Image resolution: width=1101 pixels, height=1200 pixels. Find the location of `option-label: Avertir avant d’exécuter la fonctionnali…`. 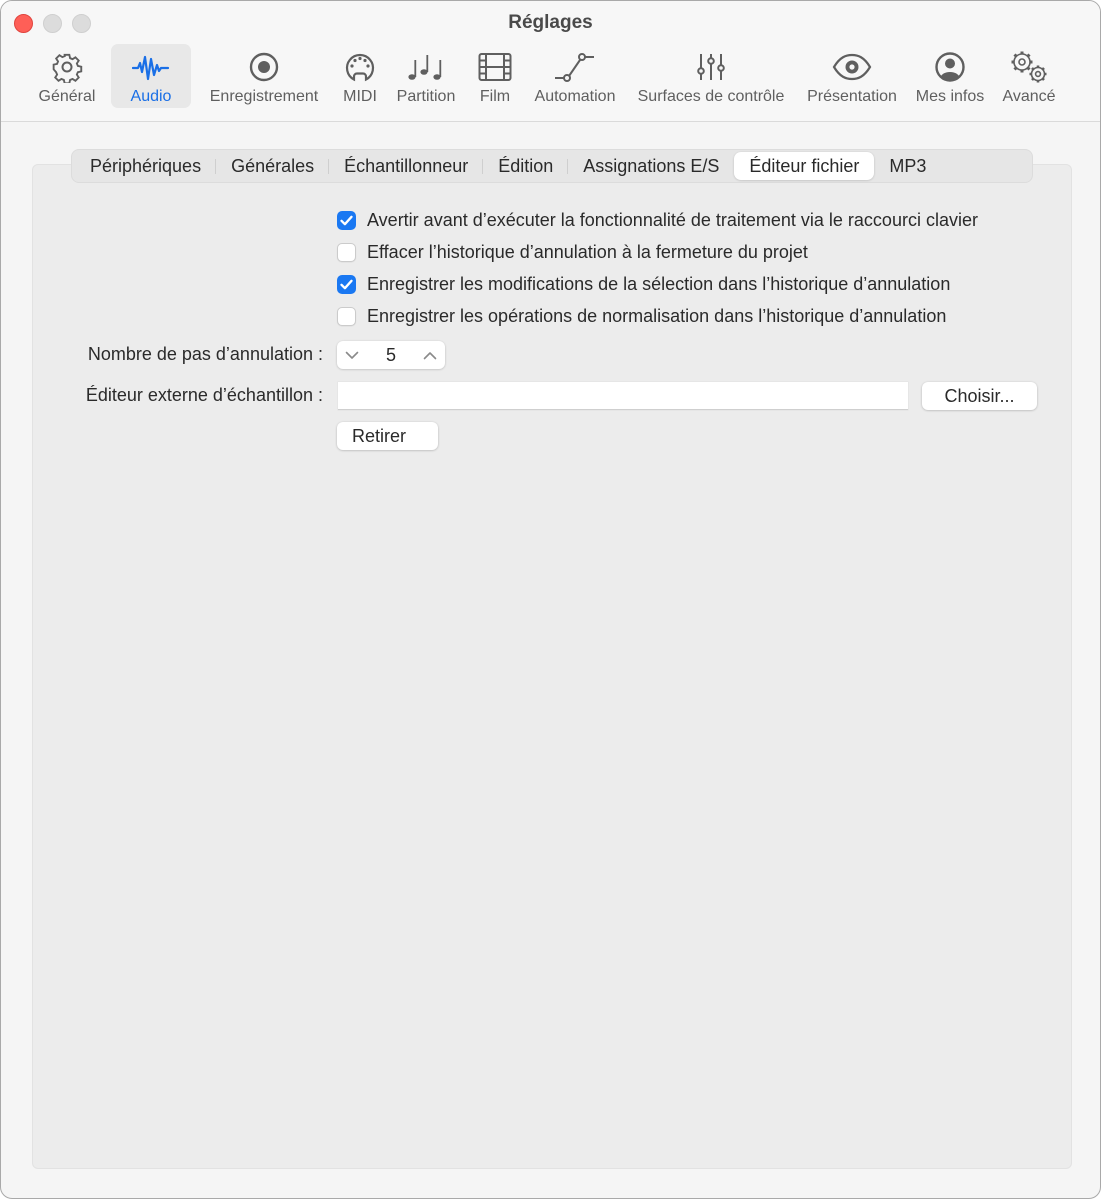

option-label: Avertir avant d’exécuter la fonctionnali… is located at coordinates (672, 220).